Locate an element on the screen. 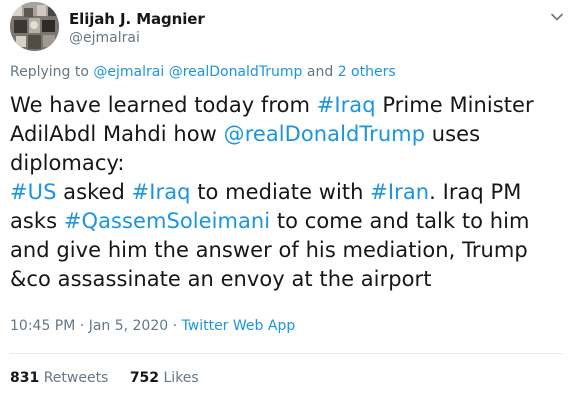 Image resolution: width=574 pixels, height=400 pixels. reply-prefix: Replying to is located at coordinates (49, 72).